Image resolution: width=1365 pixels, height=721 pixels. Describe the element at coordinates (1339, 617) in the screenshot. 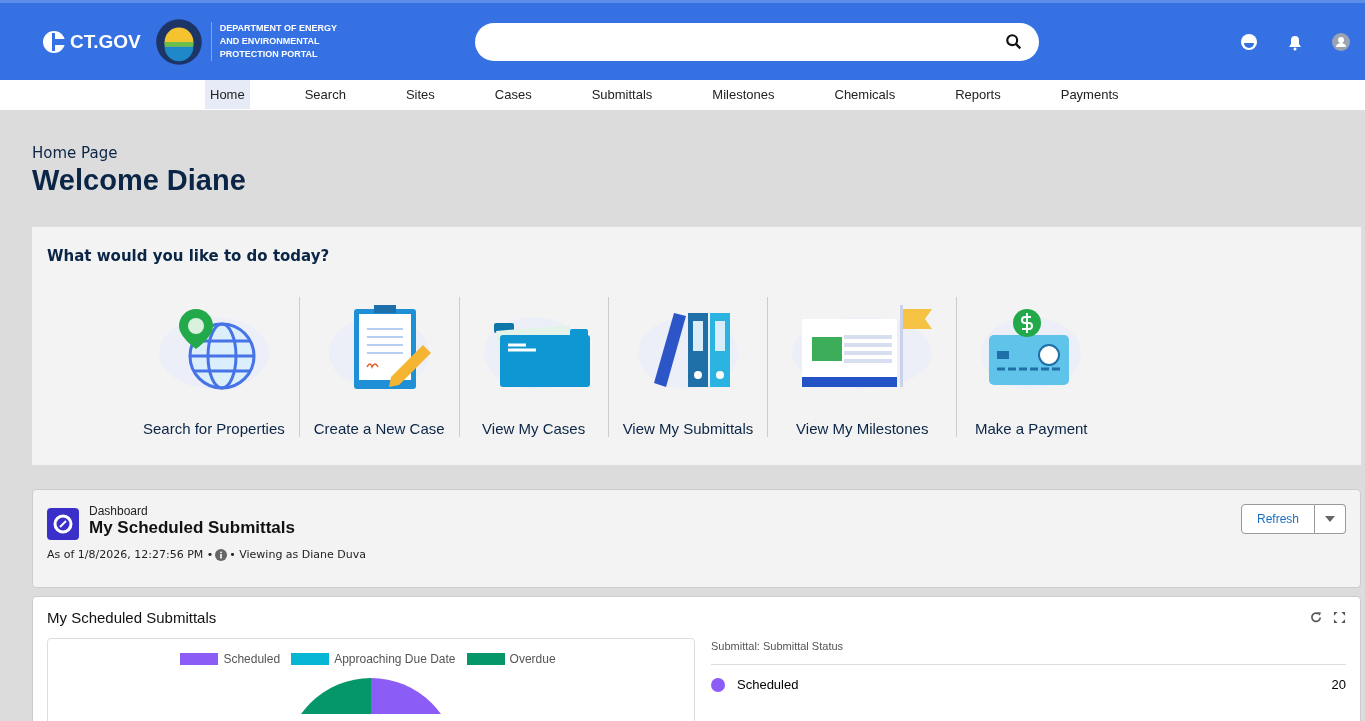

I see `expand-icon` at that location.